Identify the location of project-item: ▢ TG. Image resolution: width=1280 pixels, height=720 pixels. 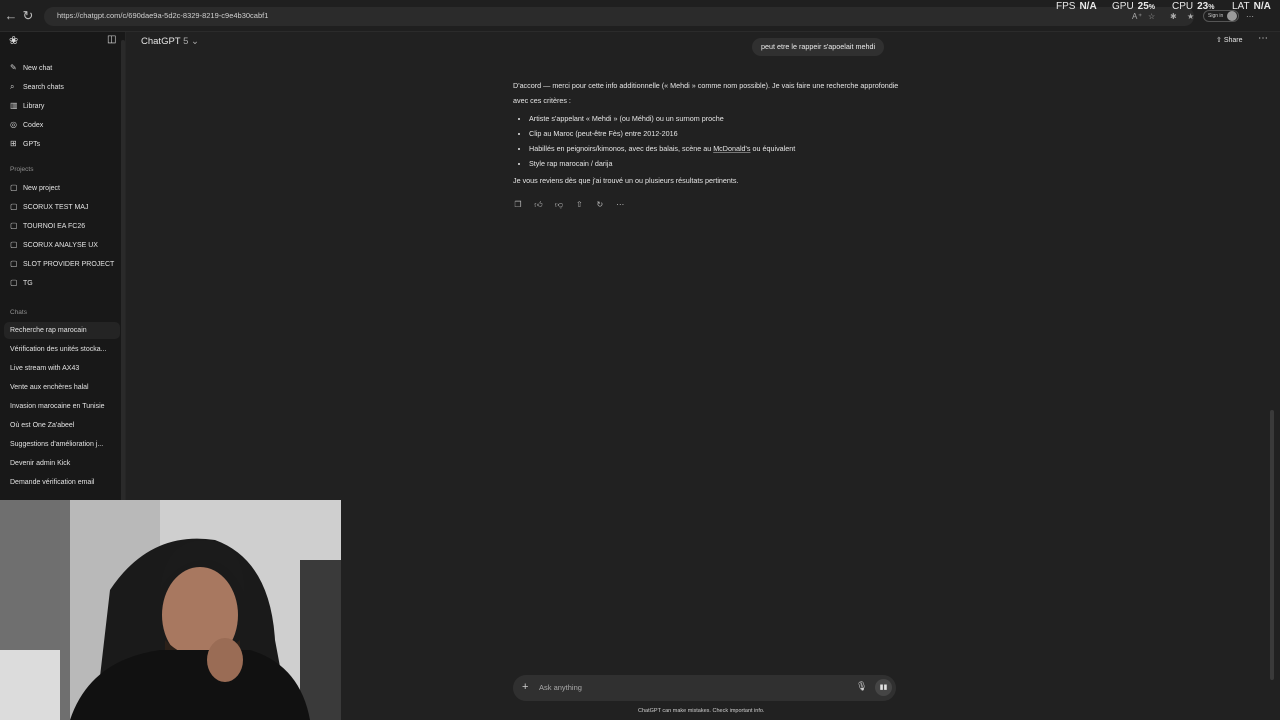
(62, 282).